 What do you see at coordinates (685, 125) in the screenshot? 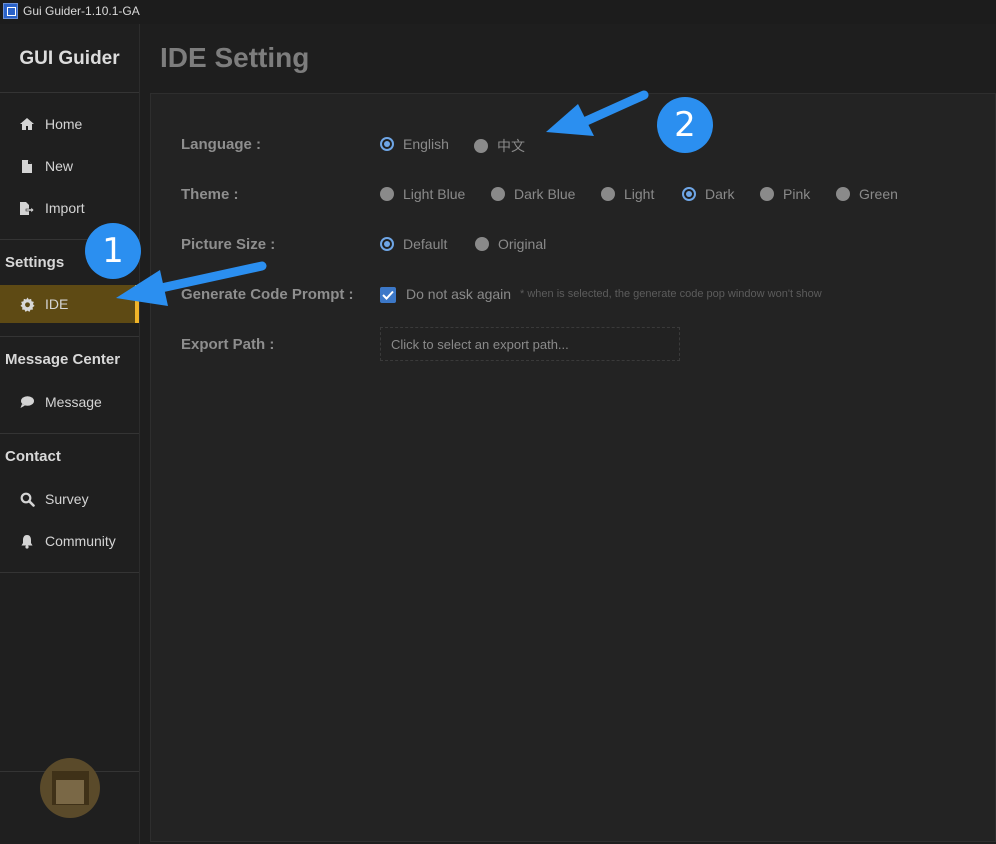
I see `annotation-callout-2: 2` at bounding box center [685, 125].